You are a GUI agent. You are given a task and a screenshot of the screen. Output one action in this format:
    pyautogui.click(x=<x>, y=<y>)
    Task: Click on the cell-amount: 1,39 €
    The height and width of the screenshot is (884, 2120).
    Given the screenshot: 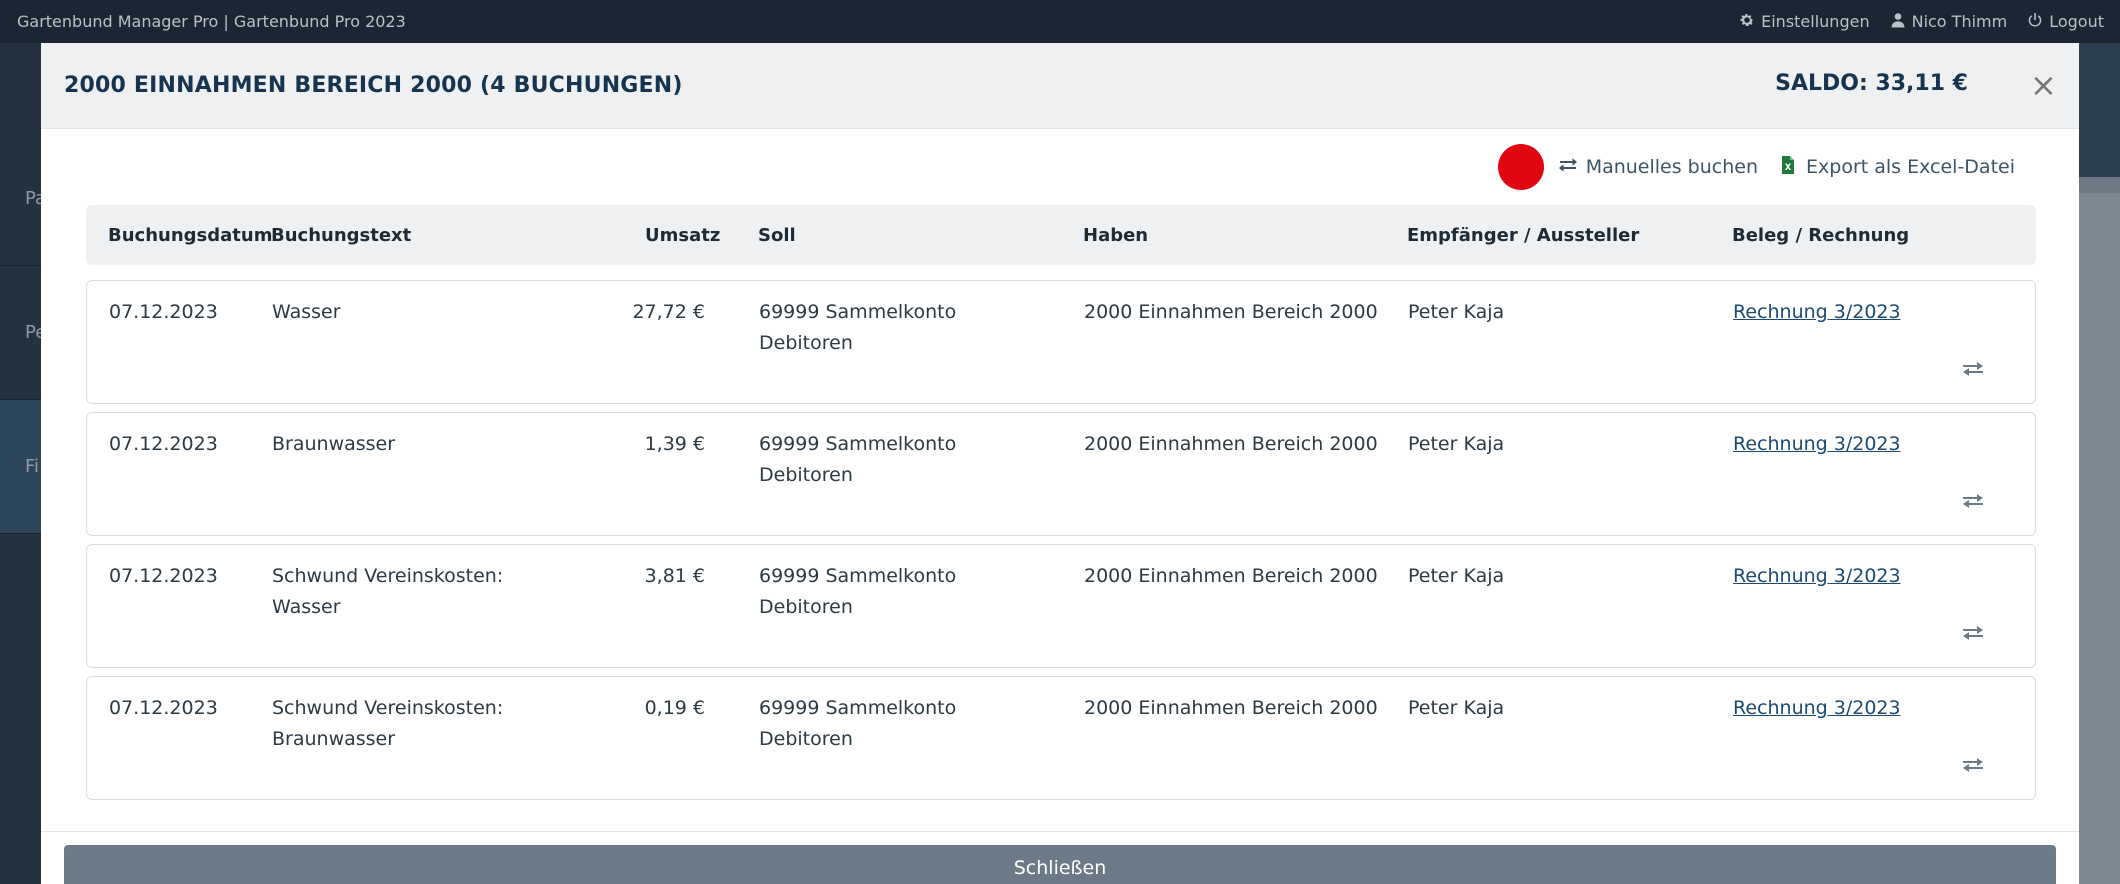 What is the action you would take?
    pyautogui.click(x=674, y=444)
    